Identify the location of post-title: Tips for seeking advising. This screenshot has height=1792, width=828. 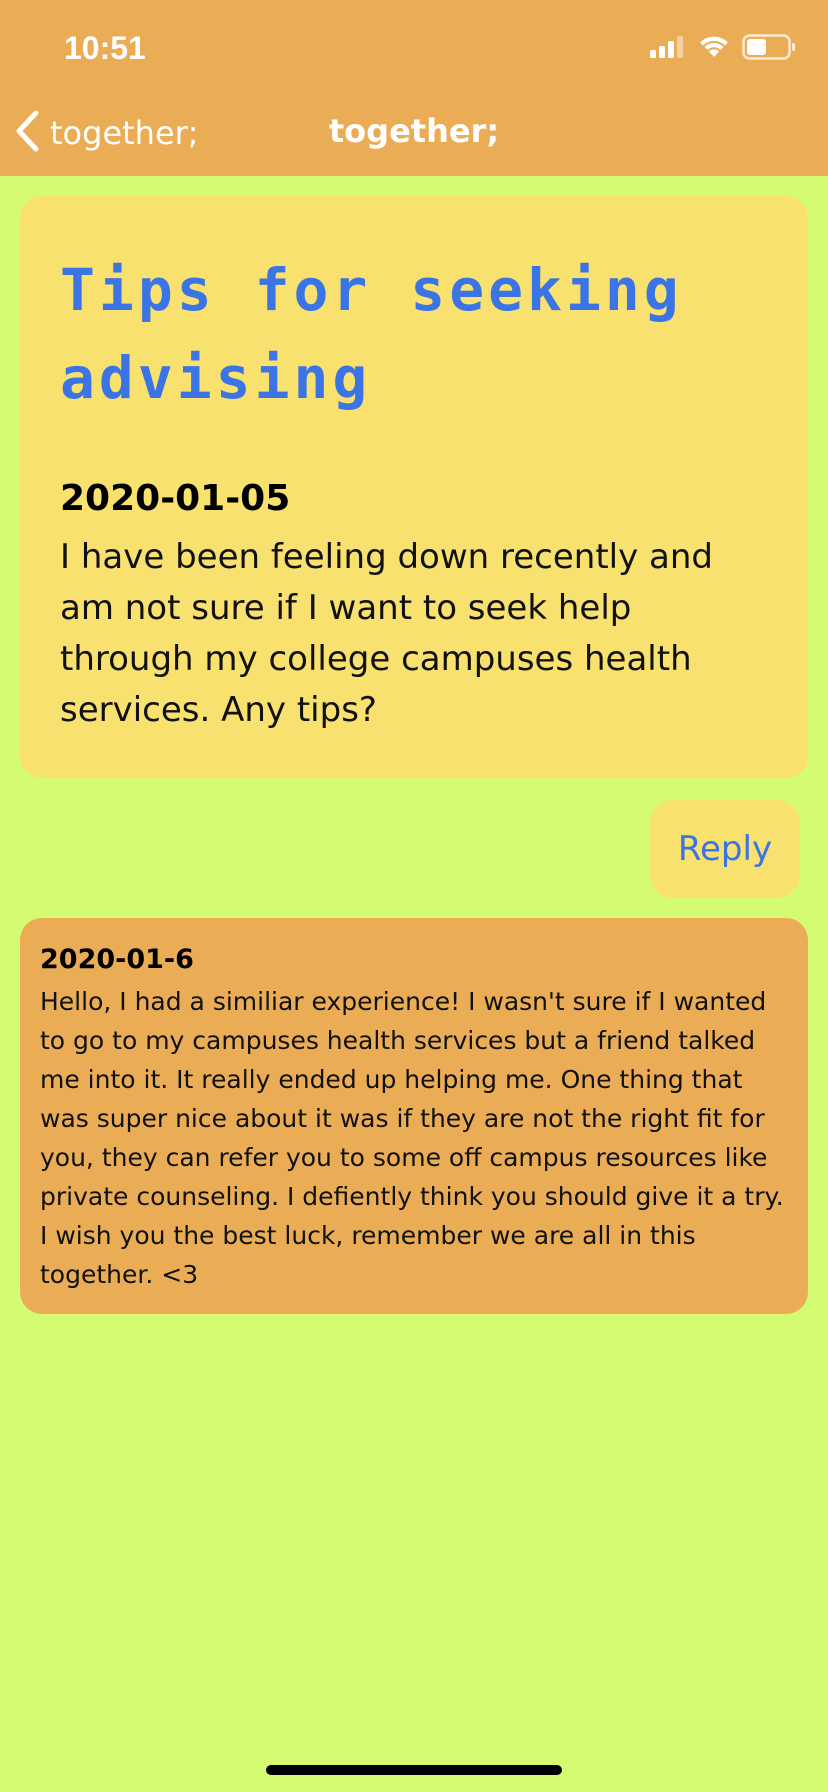
(371, 334).